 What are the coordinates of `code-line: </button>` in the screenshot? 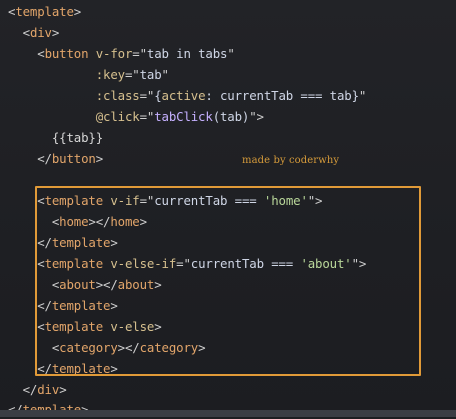 It's located at (55, 159).